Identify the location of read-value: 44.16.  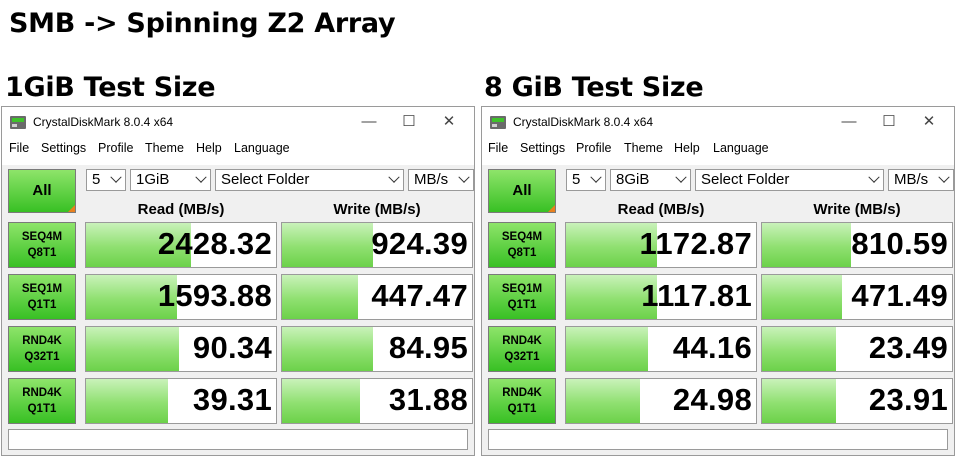
(712, 347).